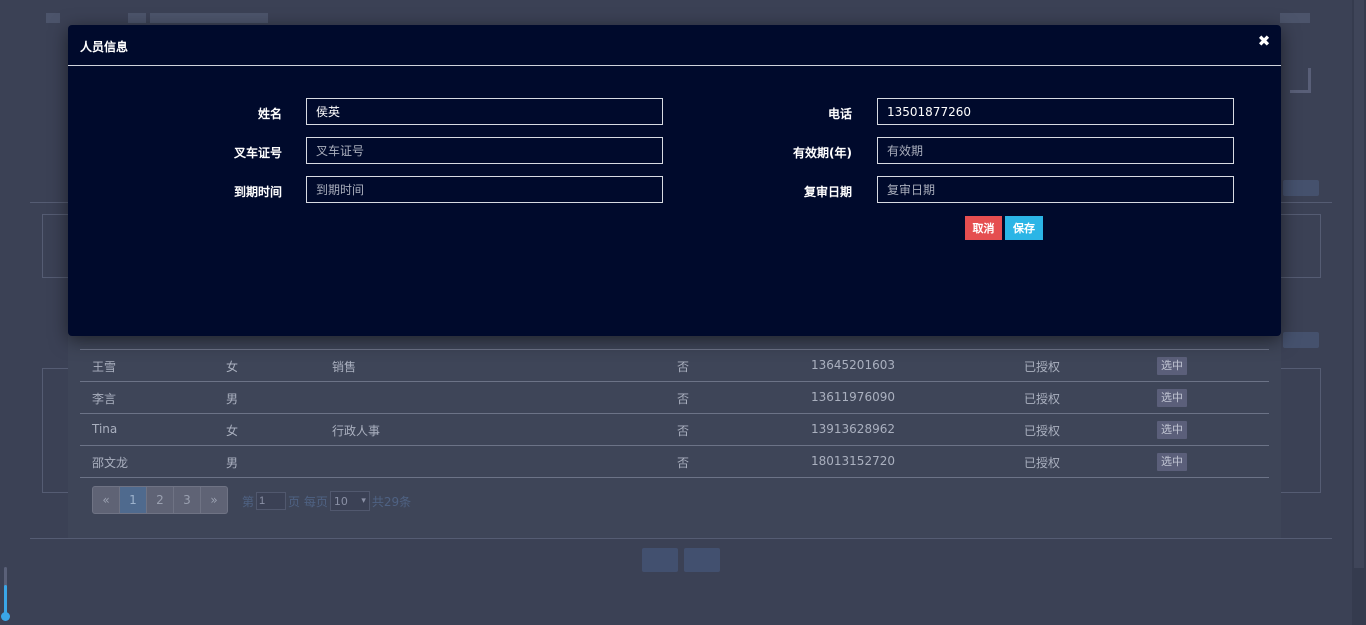 This screenshot has width=1366, height=625. I want to click on pagination-prev: «, so click(106, 500).